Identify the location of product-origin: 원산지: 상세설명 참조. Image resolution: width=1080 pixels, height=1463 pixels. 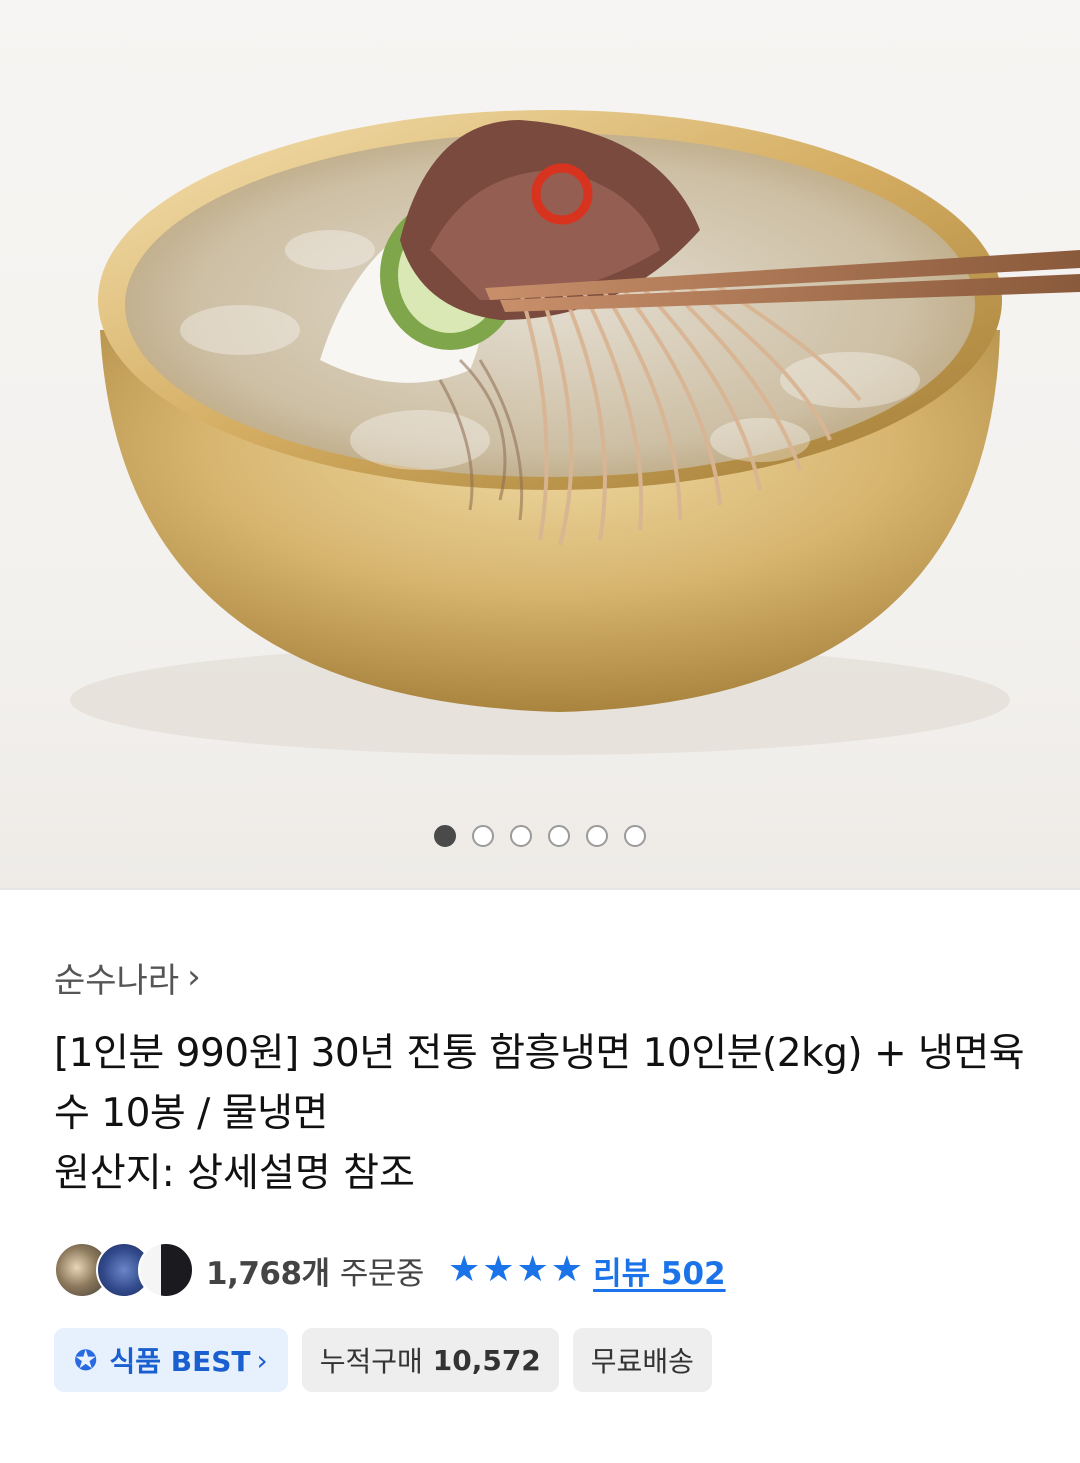
(234, 1173).